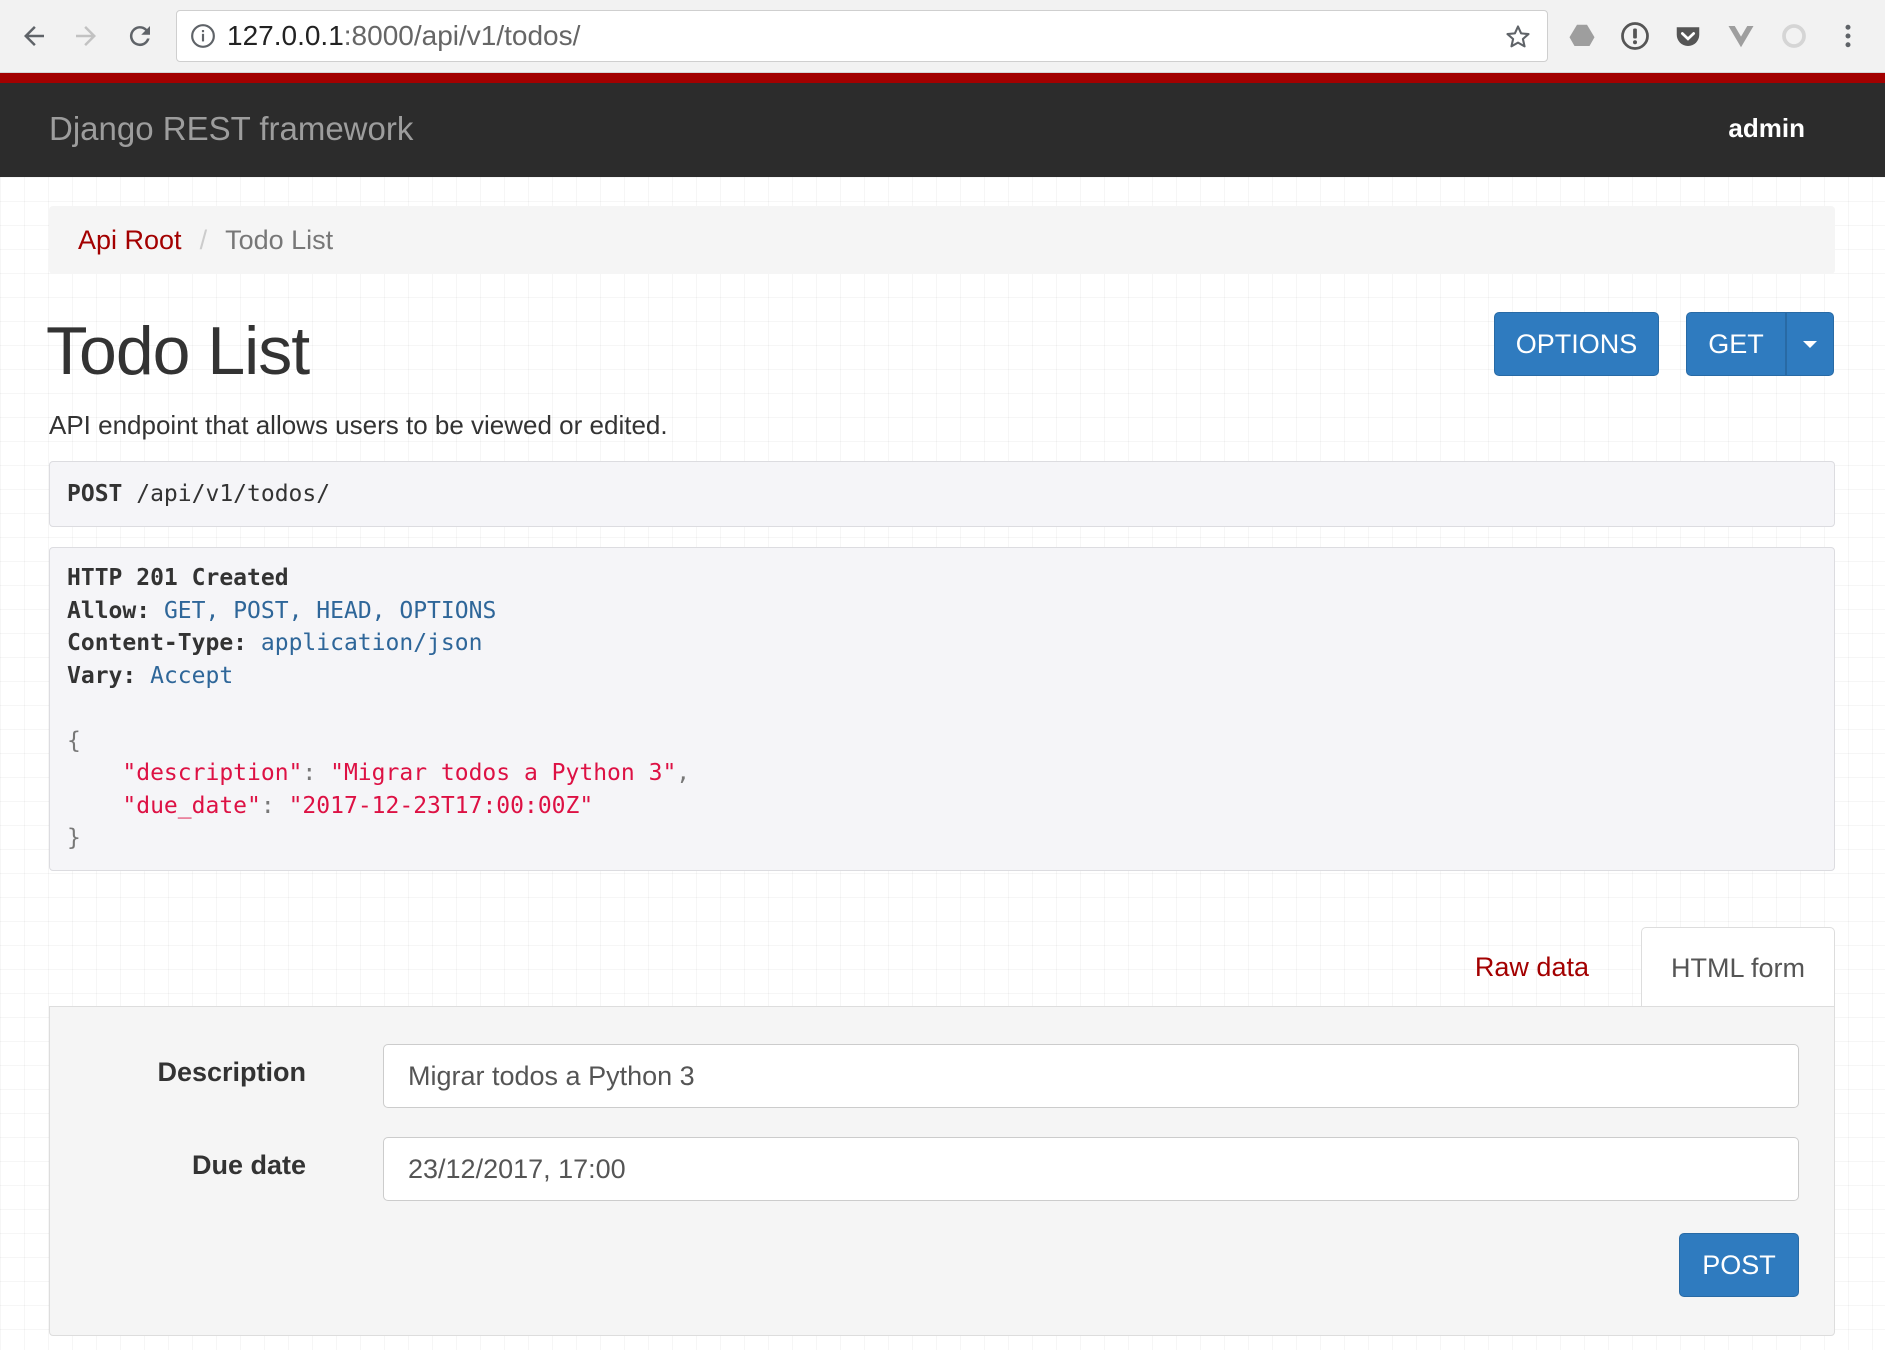 The width and height of the screenshot is (1885, 1350). I want to click on response-status: HTTP 201 Created, so click(178, 578).